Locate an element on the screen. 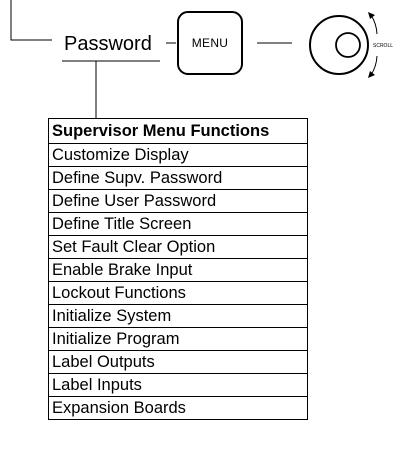 The image size is (415, 476). menu-item-initialize-system: Initialize System is located at coordinates (178, 316).